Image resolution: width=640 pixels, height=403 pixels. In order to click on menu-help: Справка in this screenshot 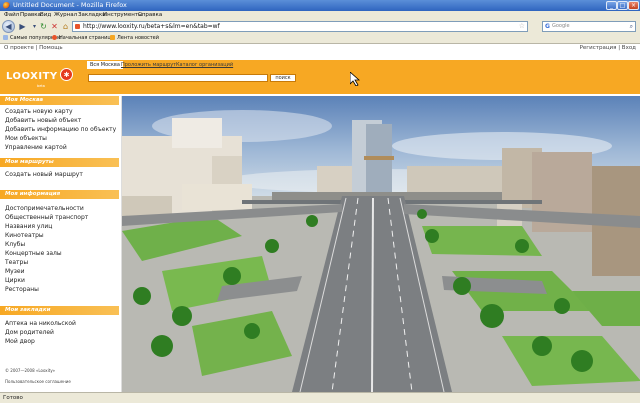, I will do `click(150, 15)`.